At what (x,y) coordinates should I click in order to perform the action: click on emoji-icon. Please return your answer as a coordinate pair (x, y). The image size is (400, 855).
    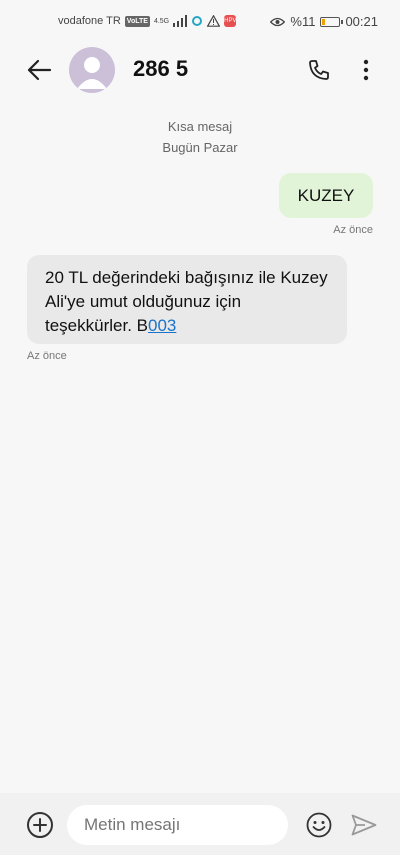
    Looking at the image, I should click on (319, 825).